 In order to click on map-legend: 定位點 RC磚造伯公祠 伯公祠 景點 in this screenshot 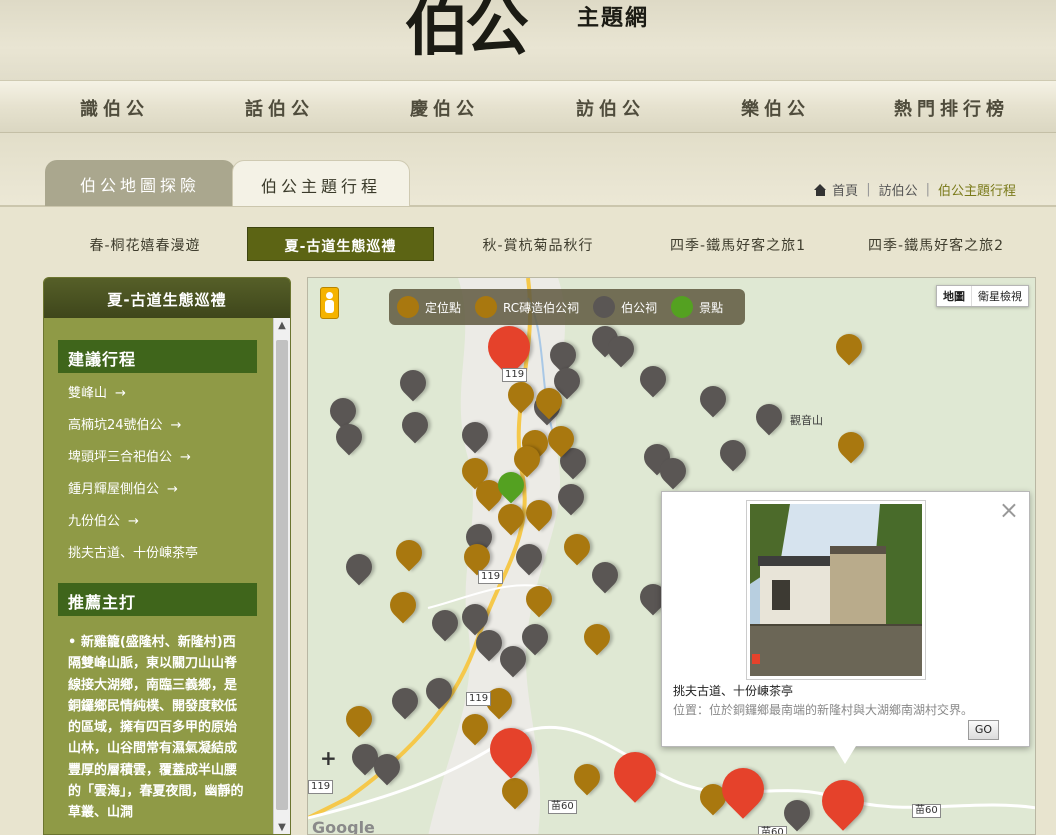, I will do `click(567, 307)`.